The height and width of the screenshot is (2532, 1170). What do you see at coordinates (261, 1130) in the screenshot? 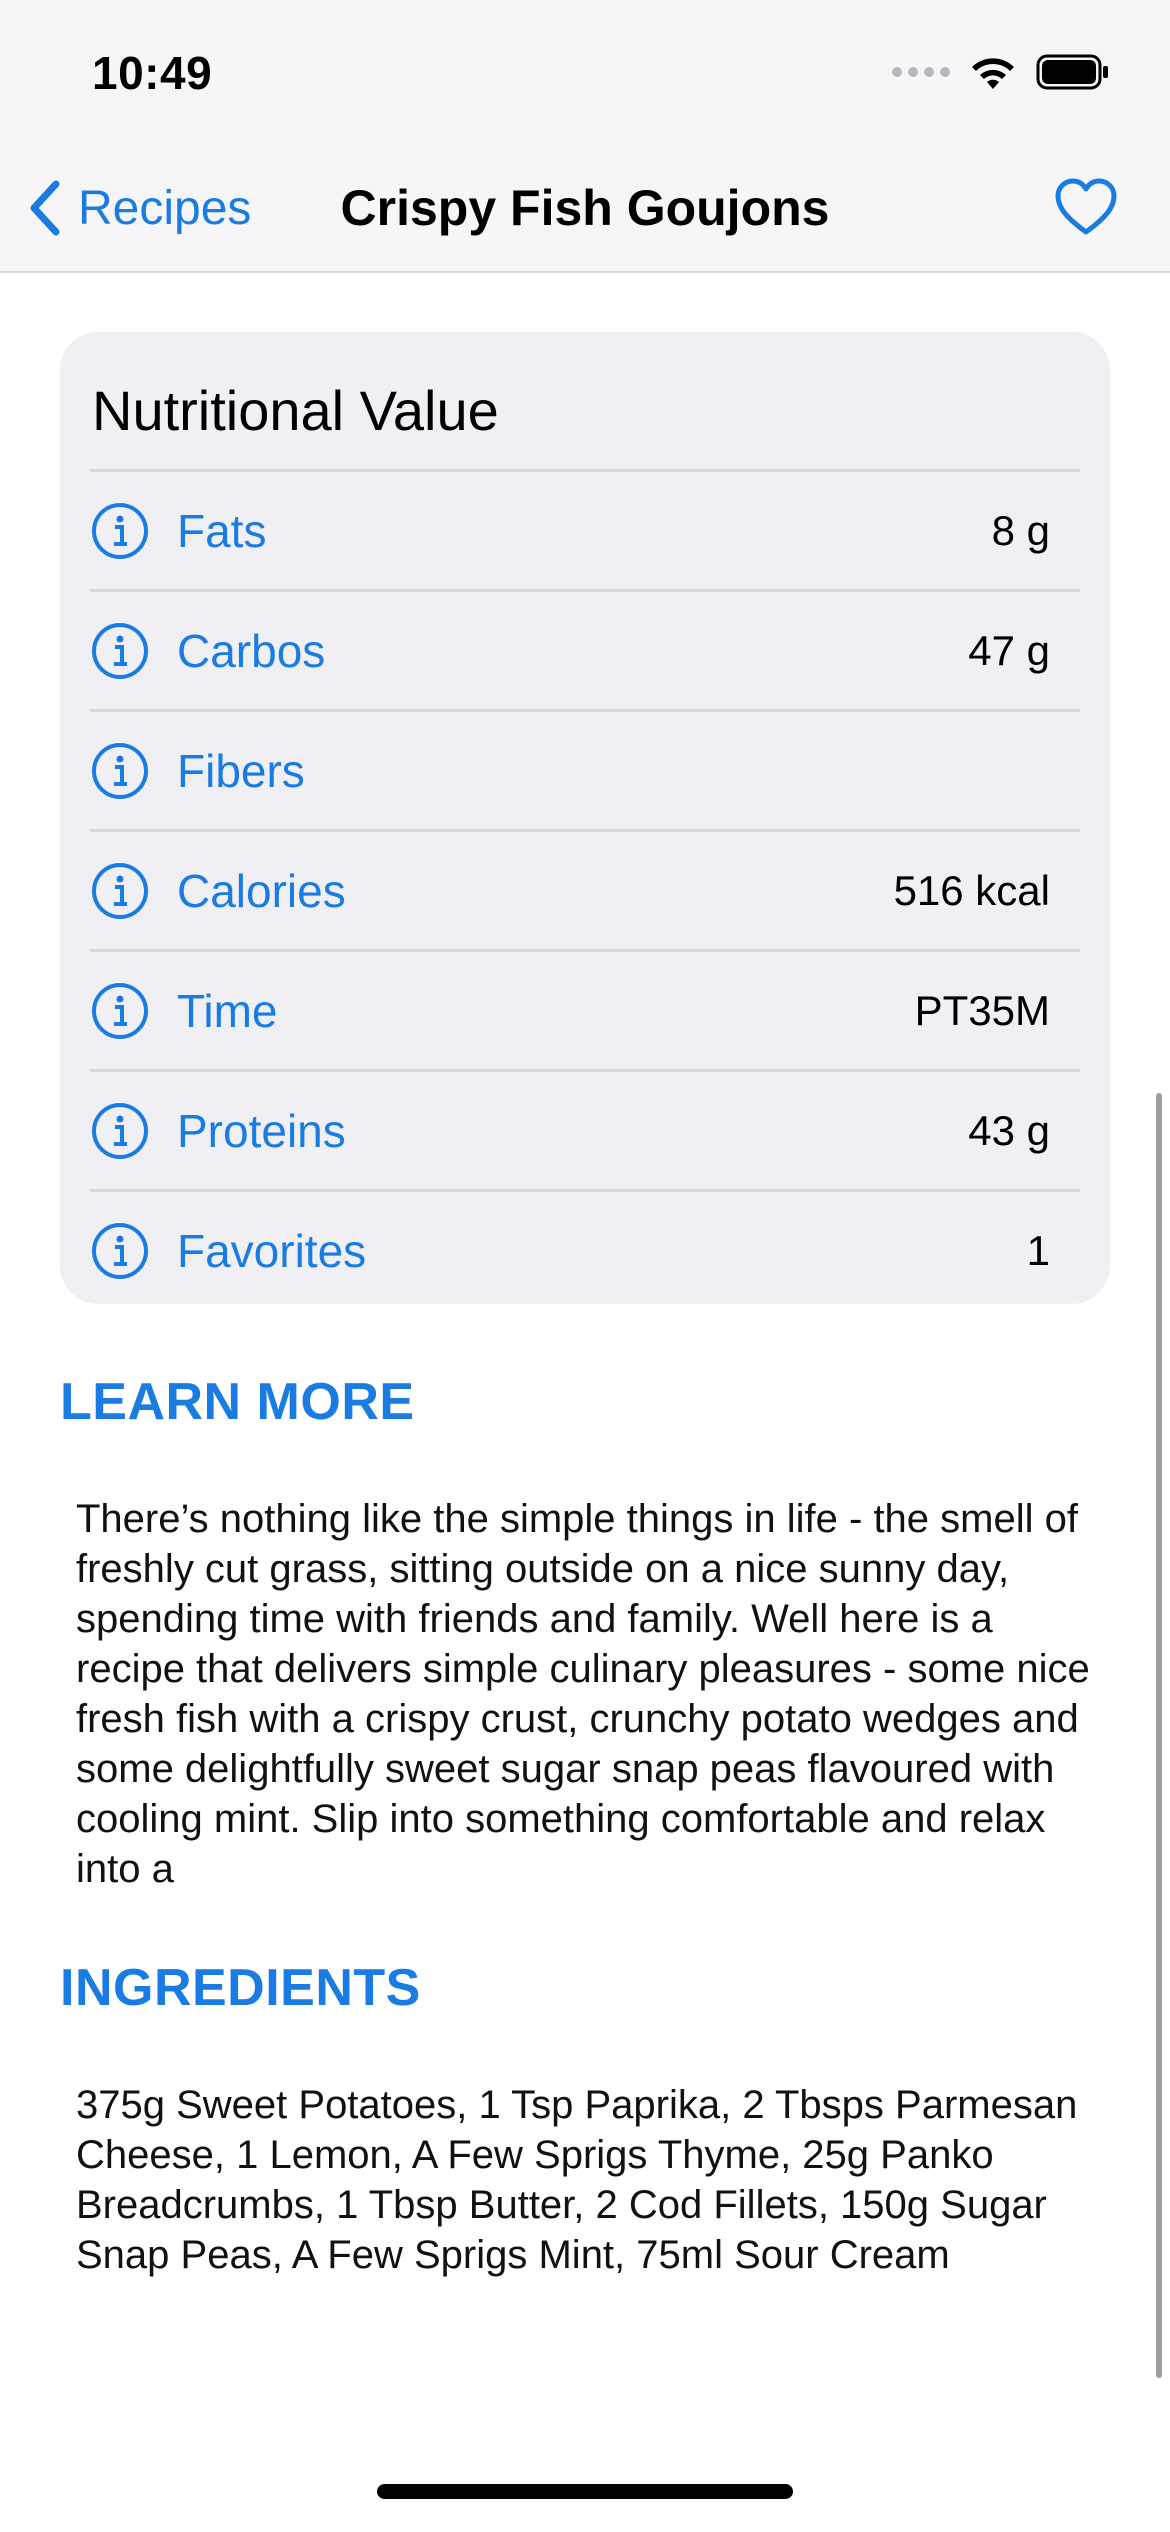
I see `nutrition-label: Proteins` at bounding box center [261, 1130].